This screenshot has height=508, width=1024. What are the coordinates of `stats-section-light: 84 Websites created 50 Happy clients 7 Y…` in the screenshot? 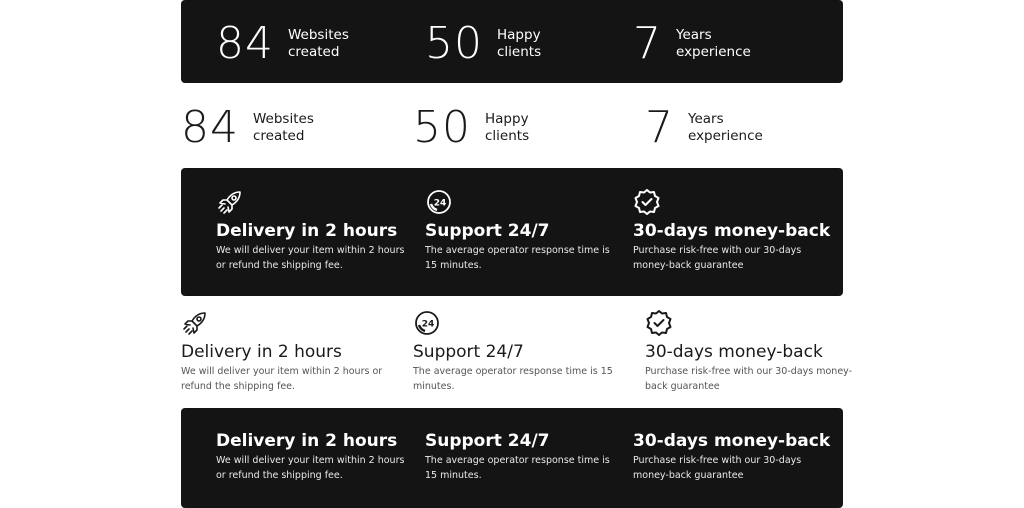 It's located at (512, 126).